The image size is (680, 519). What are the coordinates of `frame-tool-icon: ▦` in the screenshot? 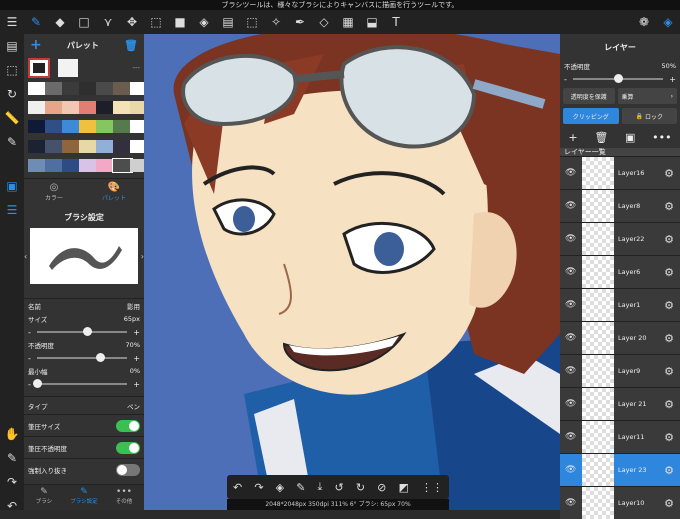 It's located at (348, 22).